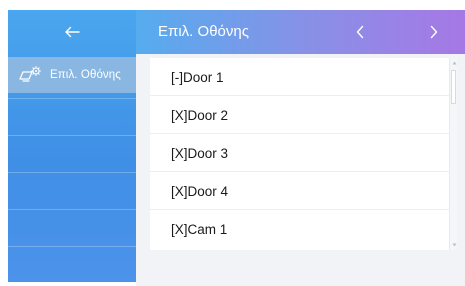  Describe the element at coordinates (454, 245) in the screenshot. I see `scroll-down-icon` at that location.